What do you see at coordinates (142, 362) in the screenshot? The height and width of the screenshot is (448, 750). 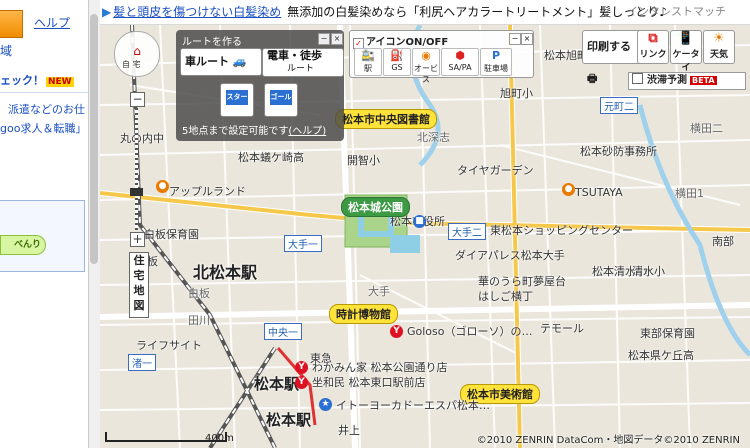 I see `intersection-tag: 渚一` at bounding box center [142, 362].